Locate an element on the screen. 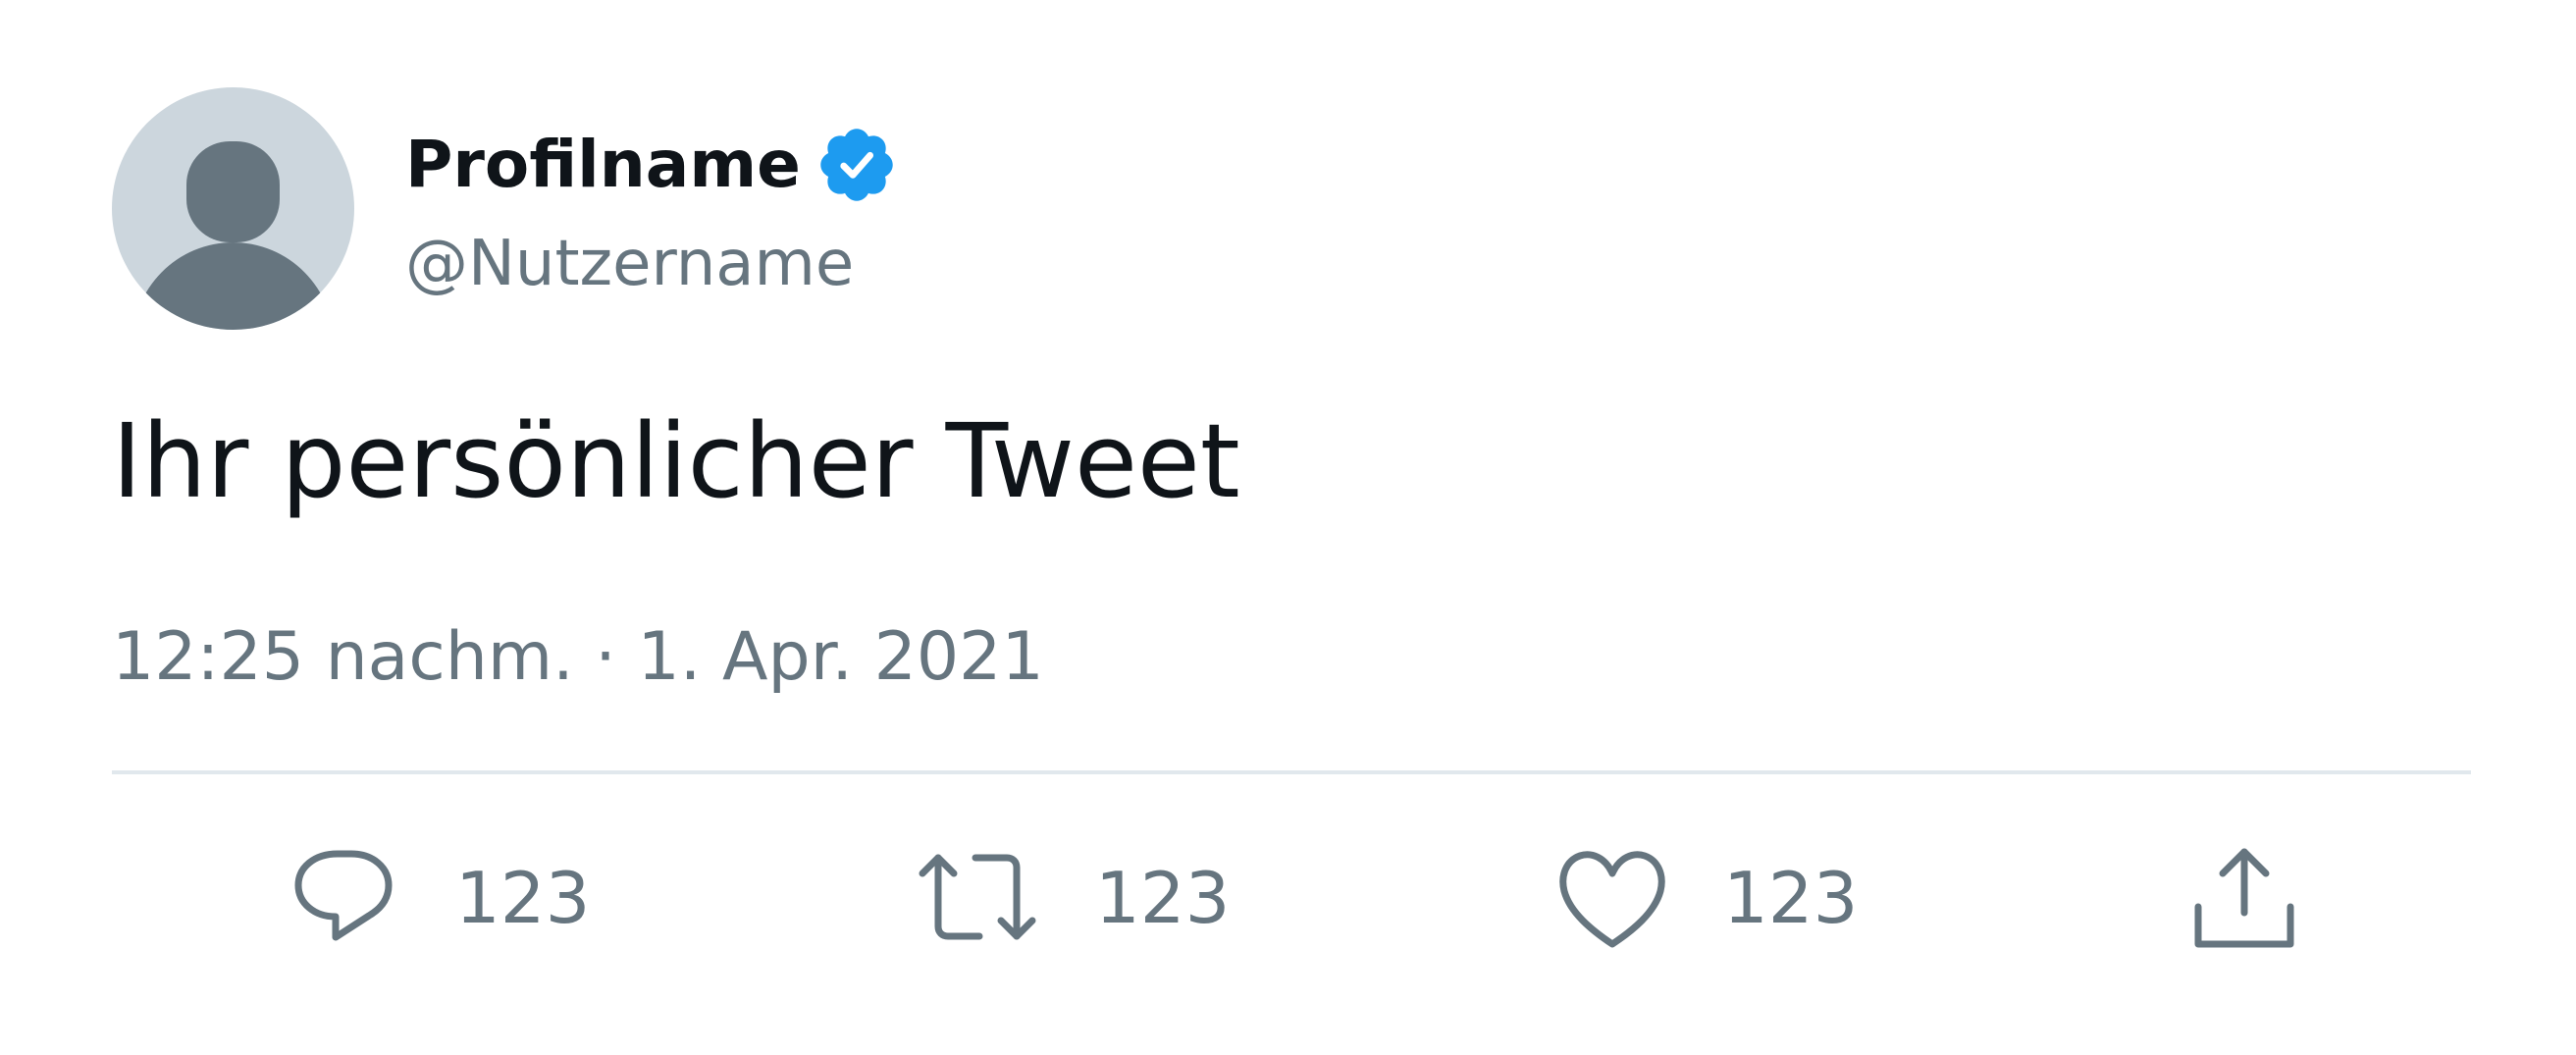 The height and width of the screenshot is (1055, 2576). heart-icon is located at coordinates (1612, 899).